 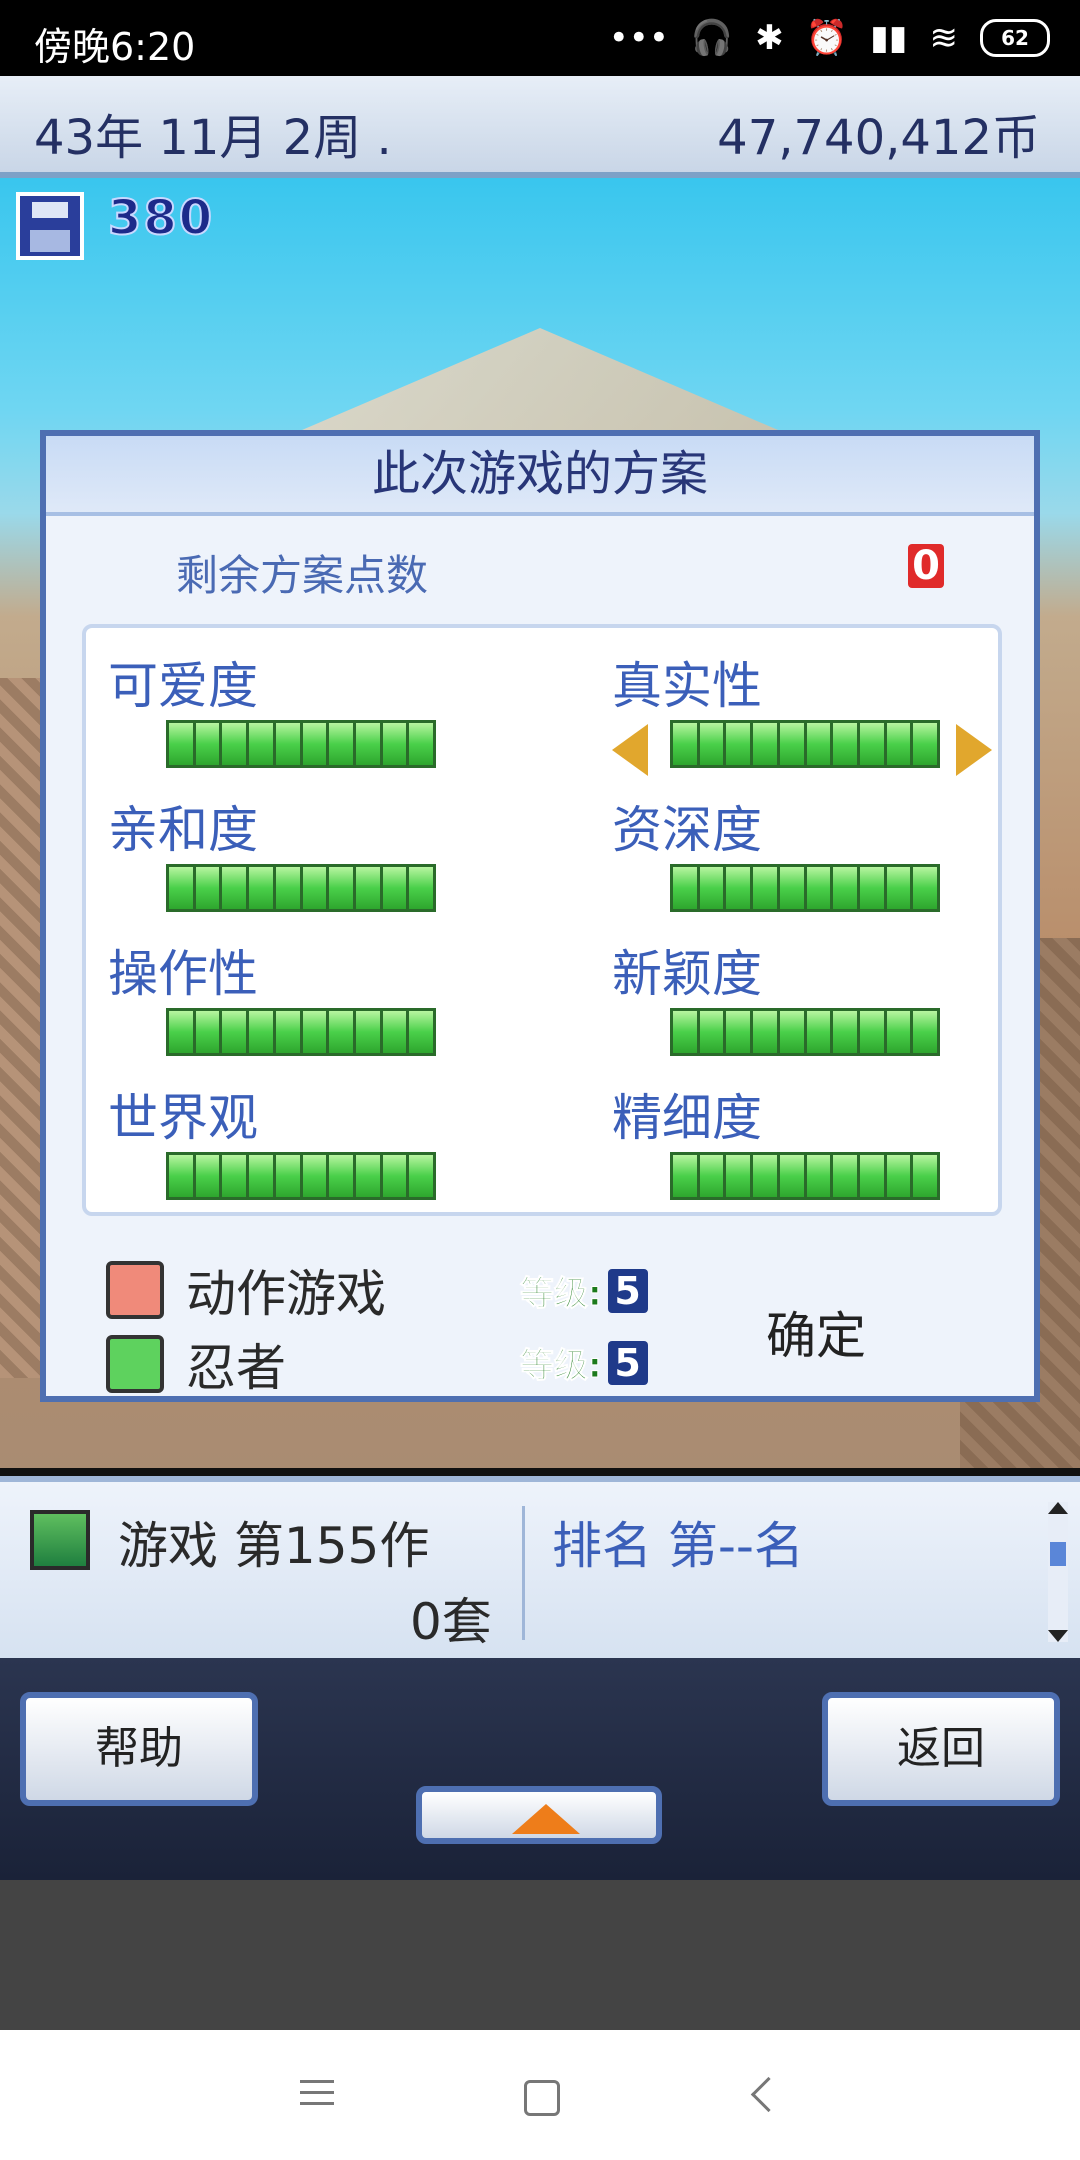 What do you see at coordinates (926, 566) in the screenshot?
I see `remaining-points-value: 0` at bounding box center [926, 566].